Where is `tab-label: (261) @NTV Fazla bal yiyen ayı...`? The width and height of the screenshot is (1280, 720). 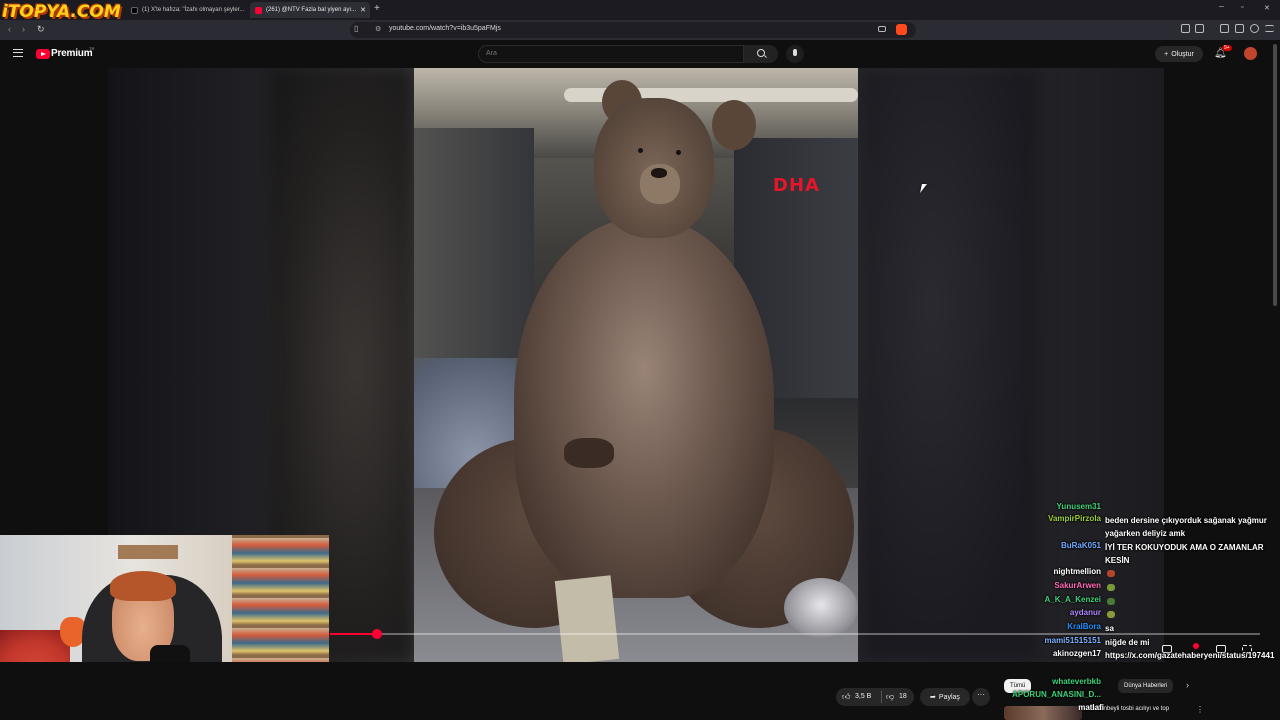 tab-label: (261) @NTV Fazla bal yiyen ayı... is located at coordinates (311, 10).